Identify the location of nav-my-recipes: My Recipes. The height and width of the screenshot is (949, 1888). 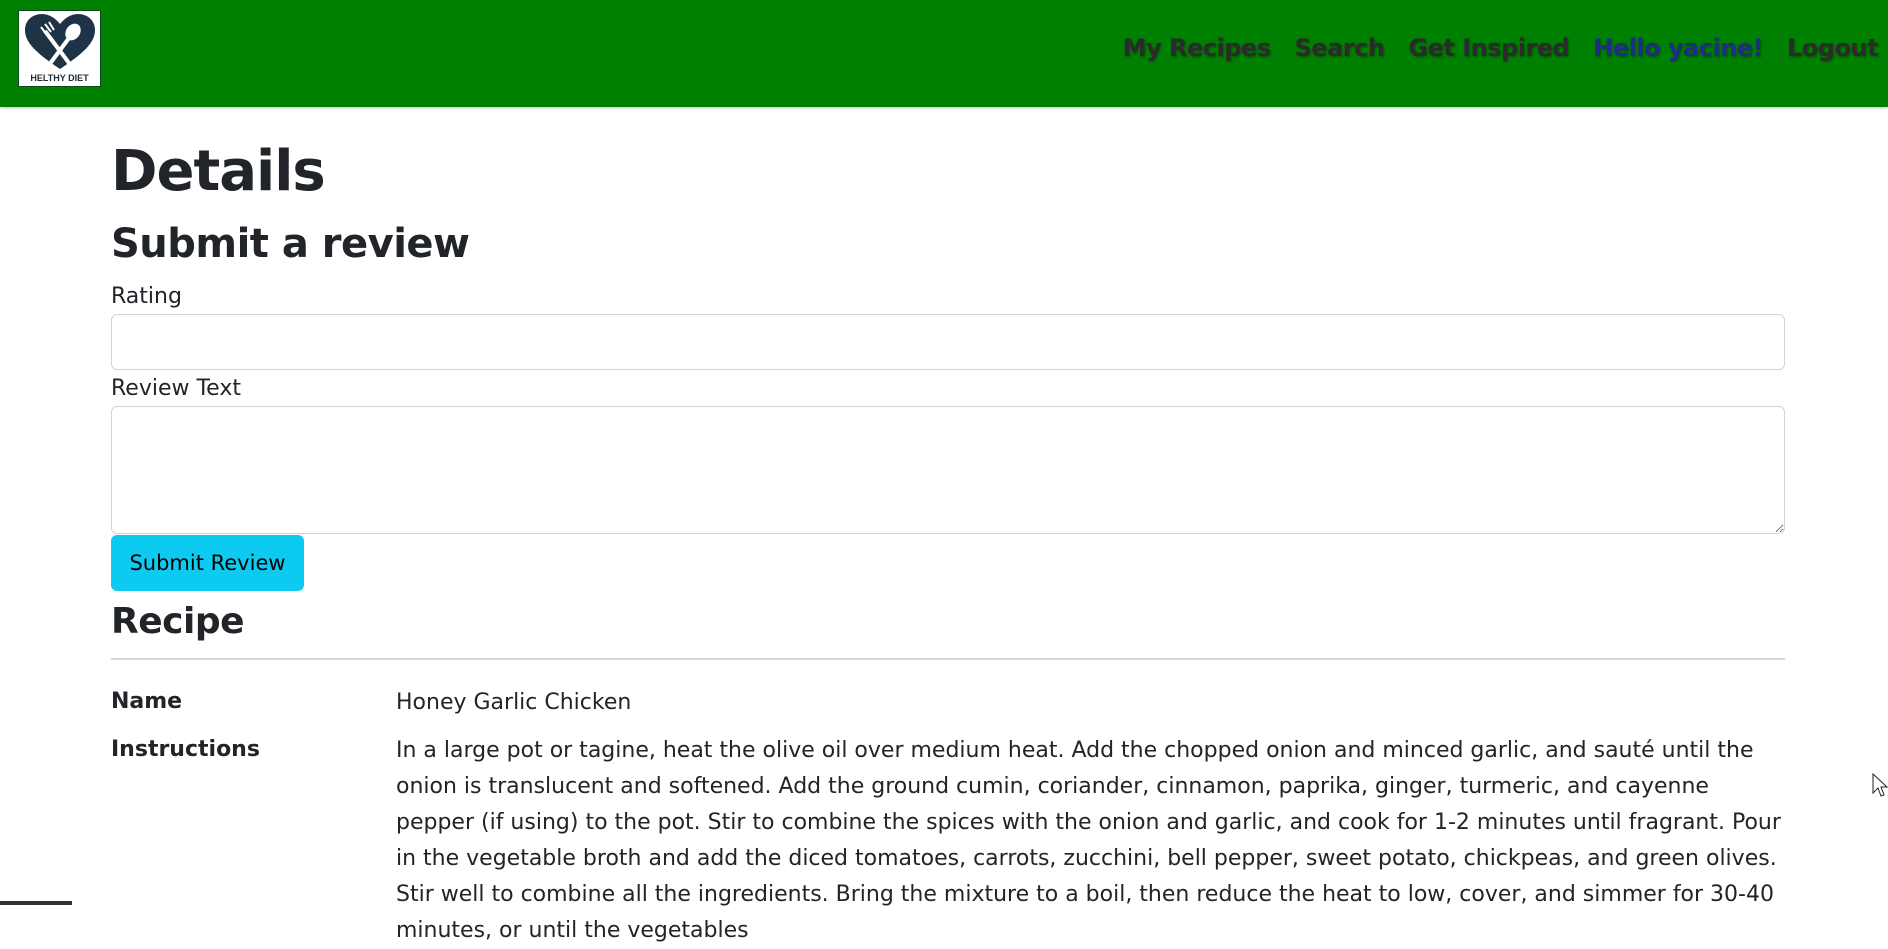
(1197, 48).